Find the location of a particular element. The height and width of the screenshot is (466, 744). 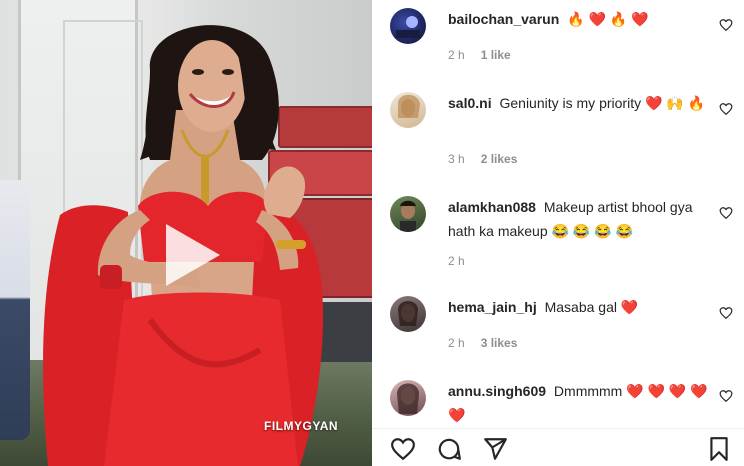

watermark: FILMYGYAN is located at coordinates (301, 426).